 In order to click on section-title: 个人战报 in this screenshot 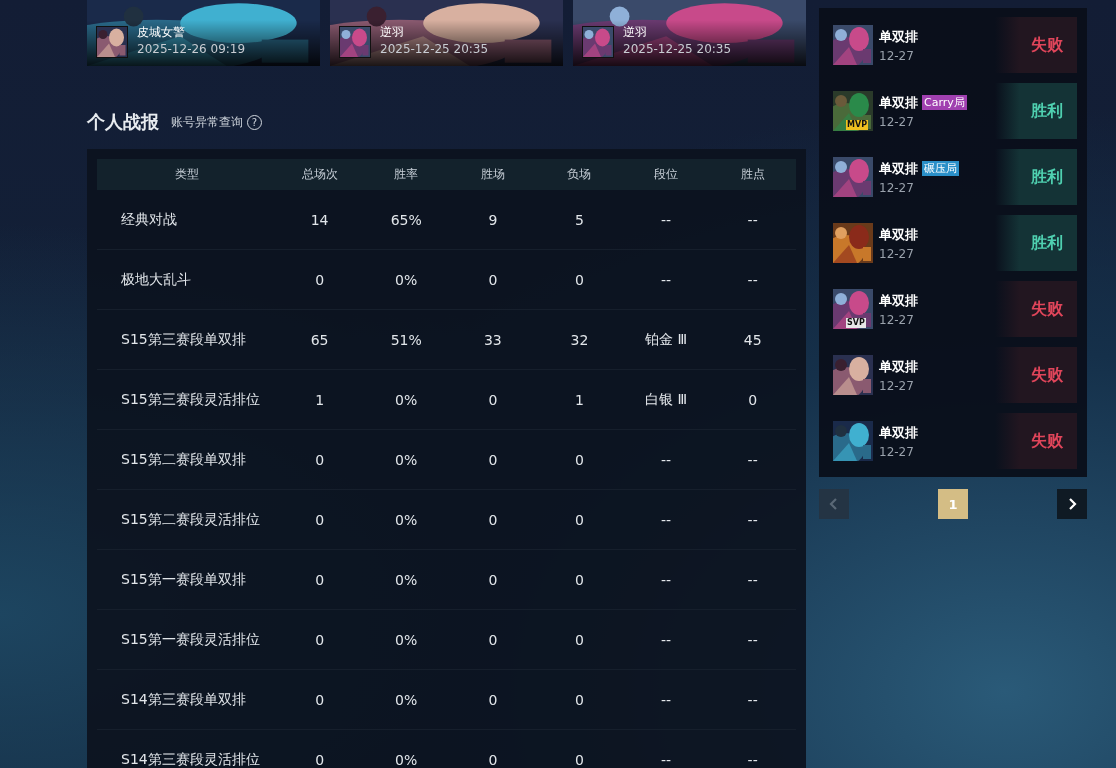, I will do `click(123, 122)`.